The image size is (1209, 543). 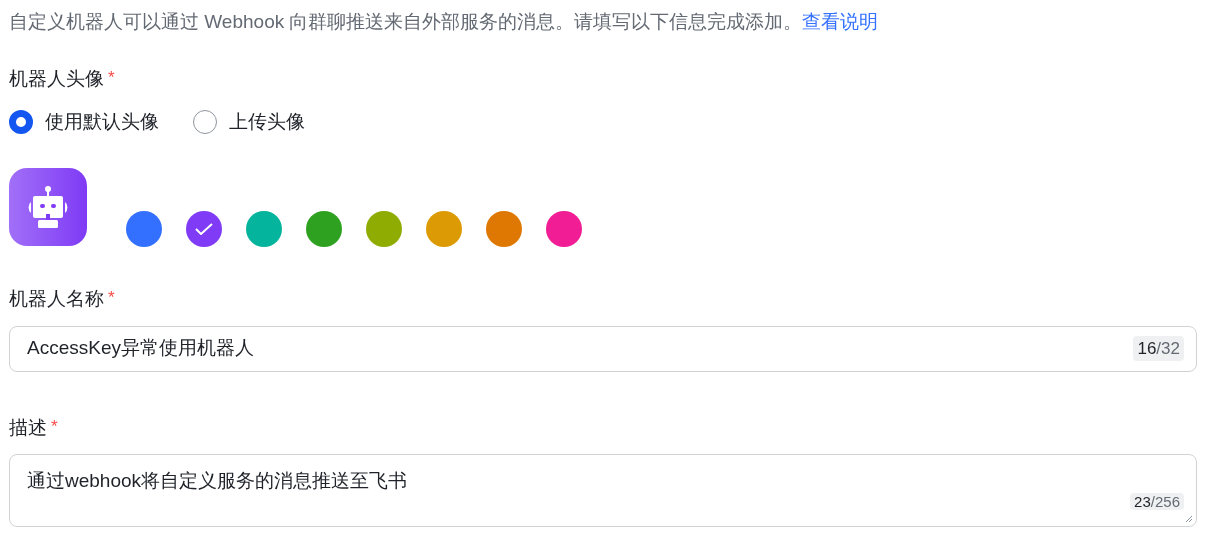 What do you see at coordinates (1157, 501) in the screenshot?
I see `character-counter: 23/256` at bounding box center [1157, 501].